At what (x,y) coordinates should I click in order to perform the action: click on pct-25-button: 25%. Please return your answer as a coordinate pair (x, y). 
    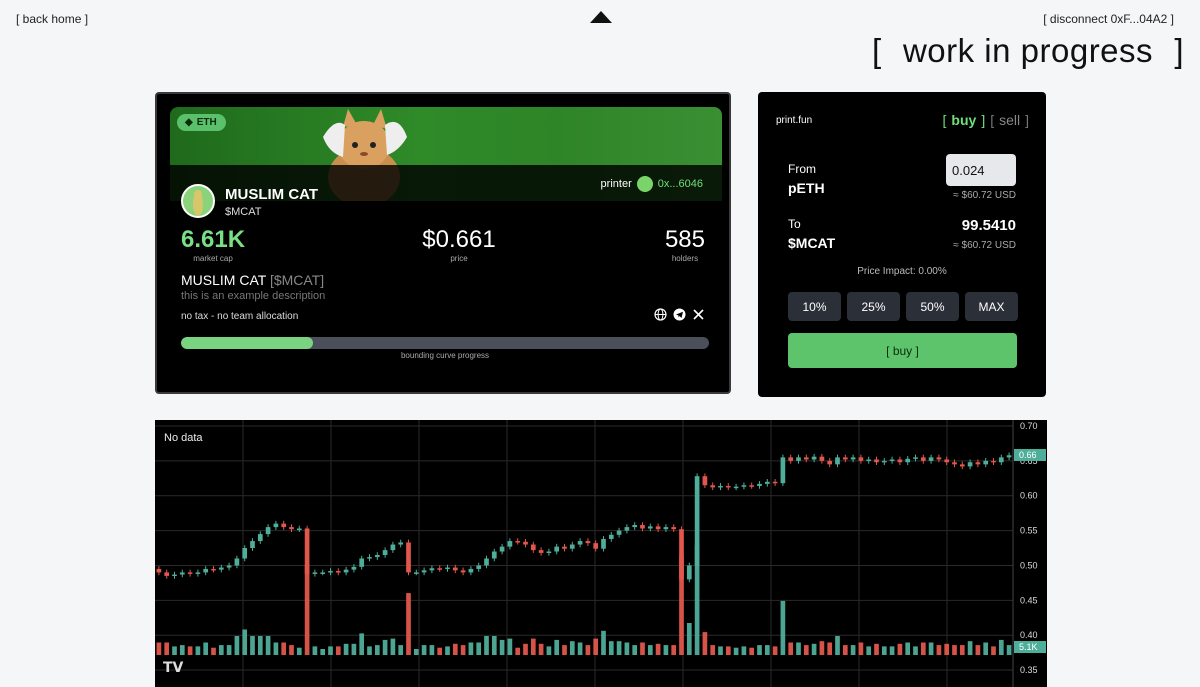
    Looking at the image, I should click on (873, 306).